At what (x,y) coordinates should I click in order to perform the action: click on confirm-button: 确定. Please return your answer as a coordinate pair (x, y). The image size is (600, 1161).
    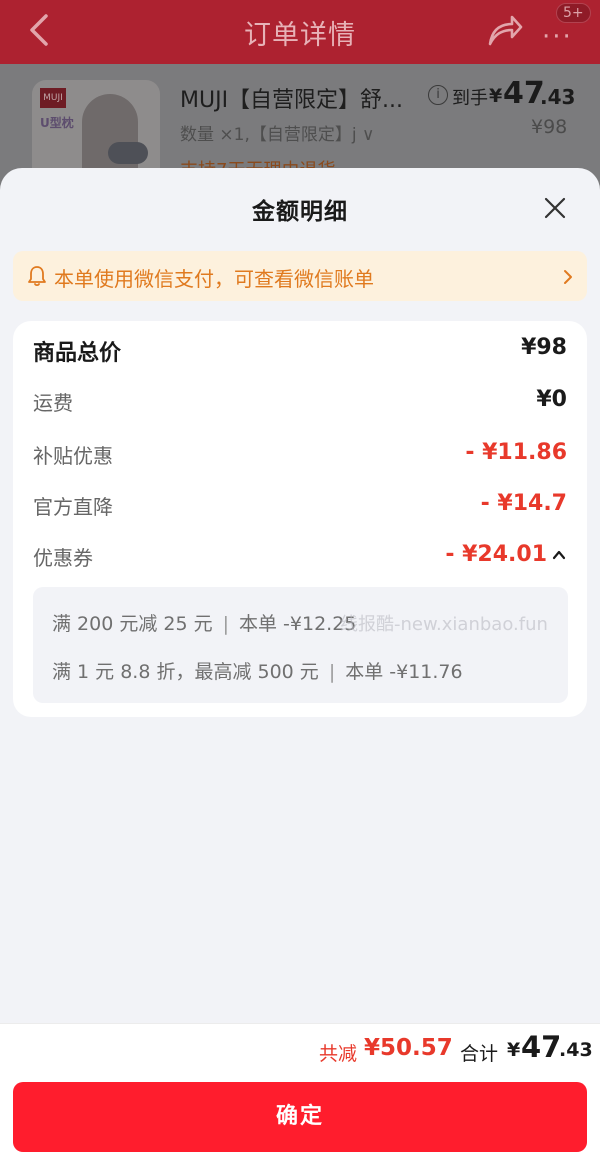
    Looking at the image, I should click on (300, 1117).